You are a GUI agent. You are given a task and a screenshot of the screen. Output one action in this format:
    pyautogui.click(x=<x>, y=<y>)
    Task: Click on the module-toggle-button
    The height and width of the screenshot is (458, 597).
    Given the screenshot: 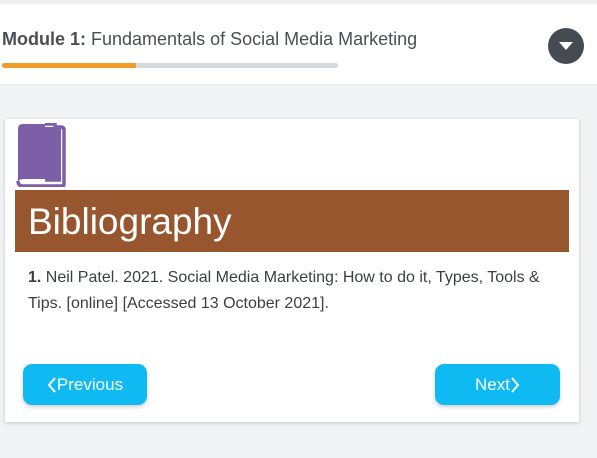 What is the action you would take?
    pyautogui.click(x=566, y=46)
    